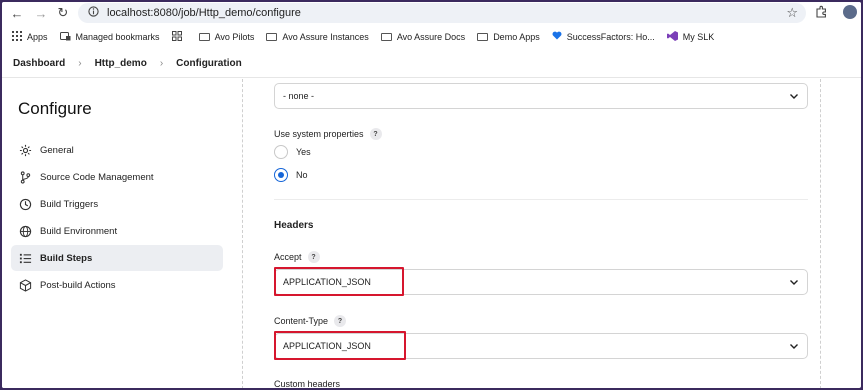 The width and height of the screenshot is (863, 390). What do you see at coordinates (292, 152) in the screenshot?
I see `radio-yes: Yes` at bounding box center [292, 152].